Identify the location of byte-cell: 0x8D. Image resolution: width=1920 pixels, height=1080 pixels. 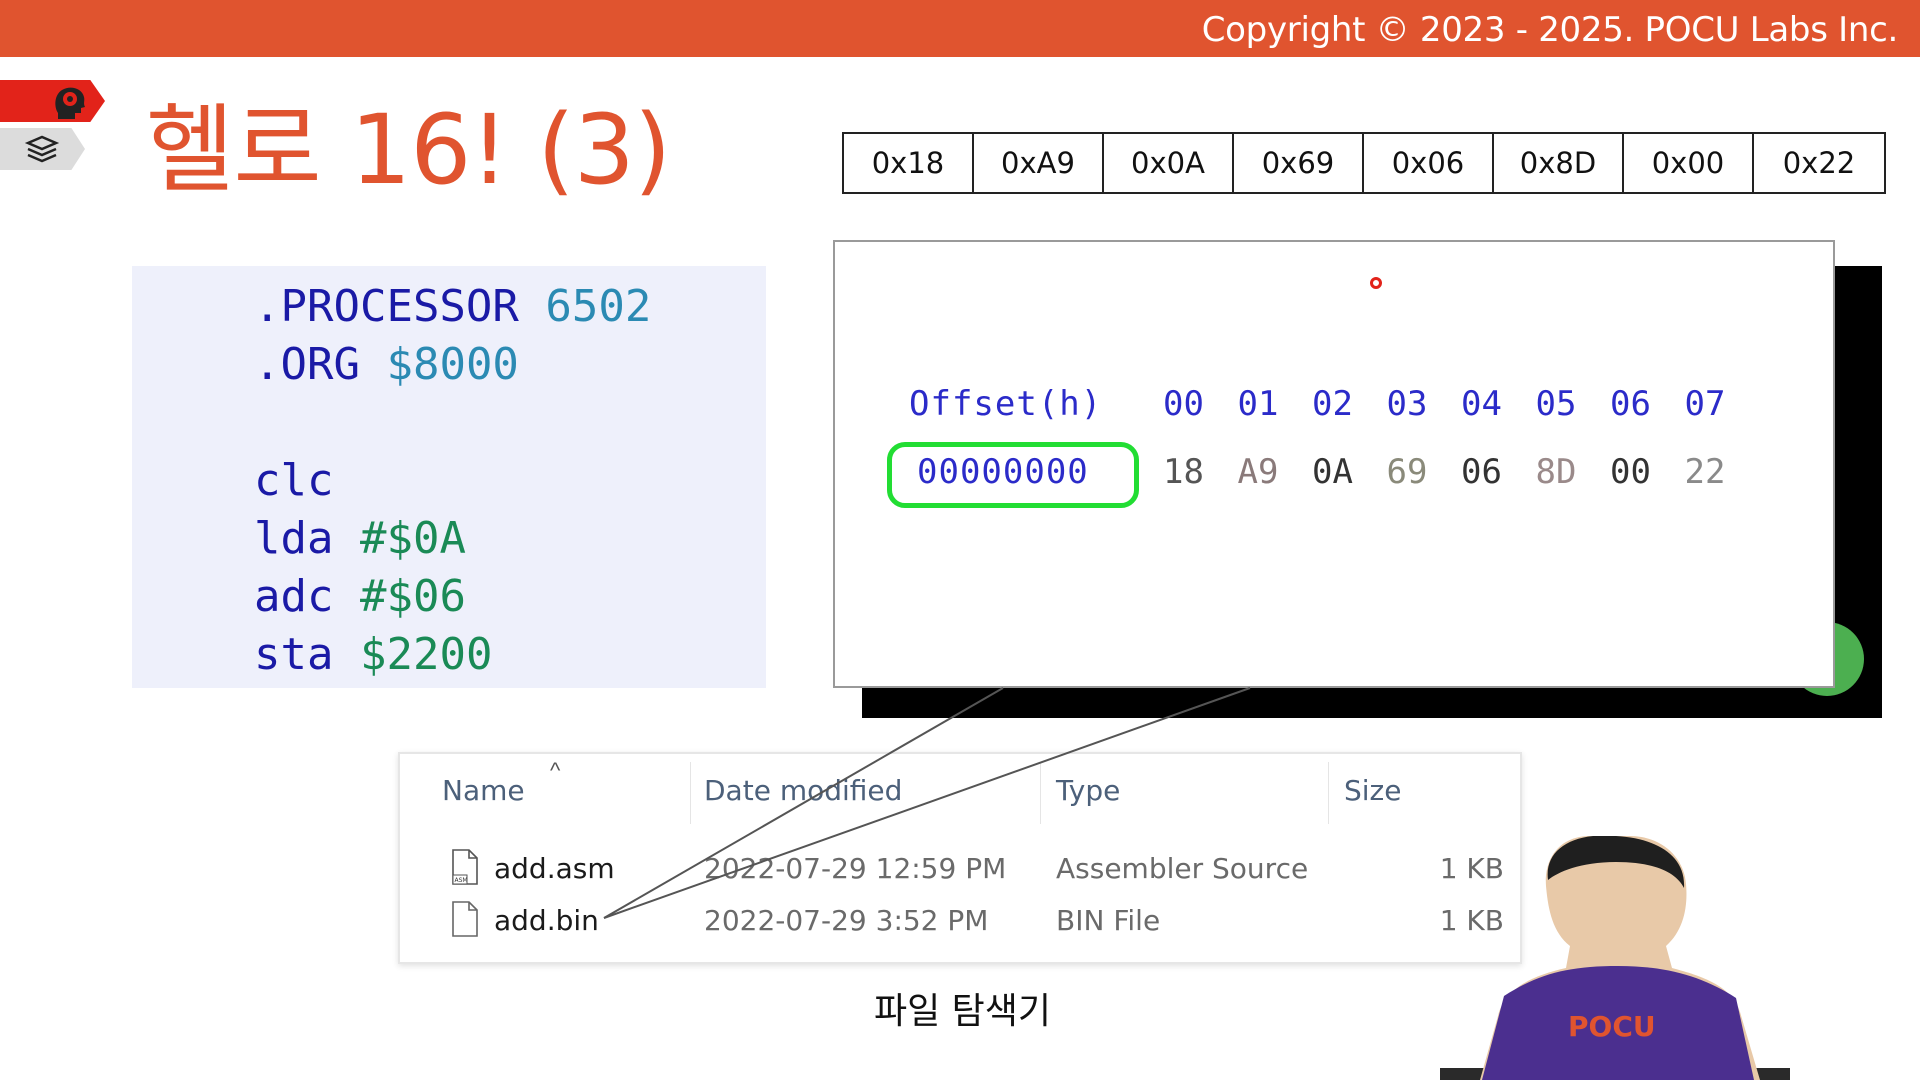
(1559, 163).